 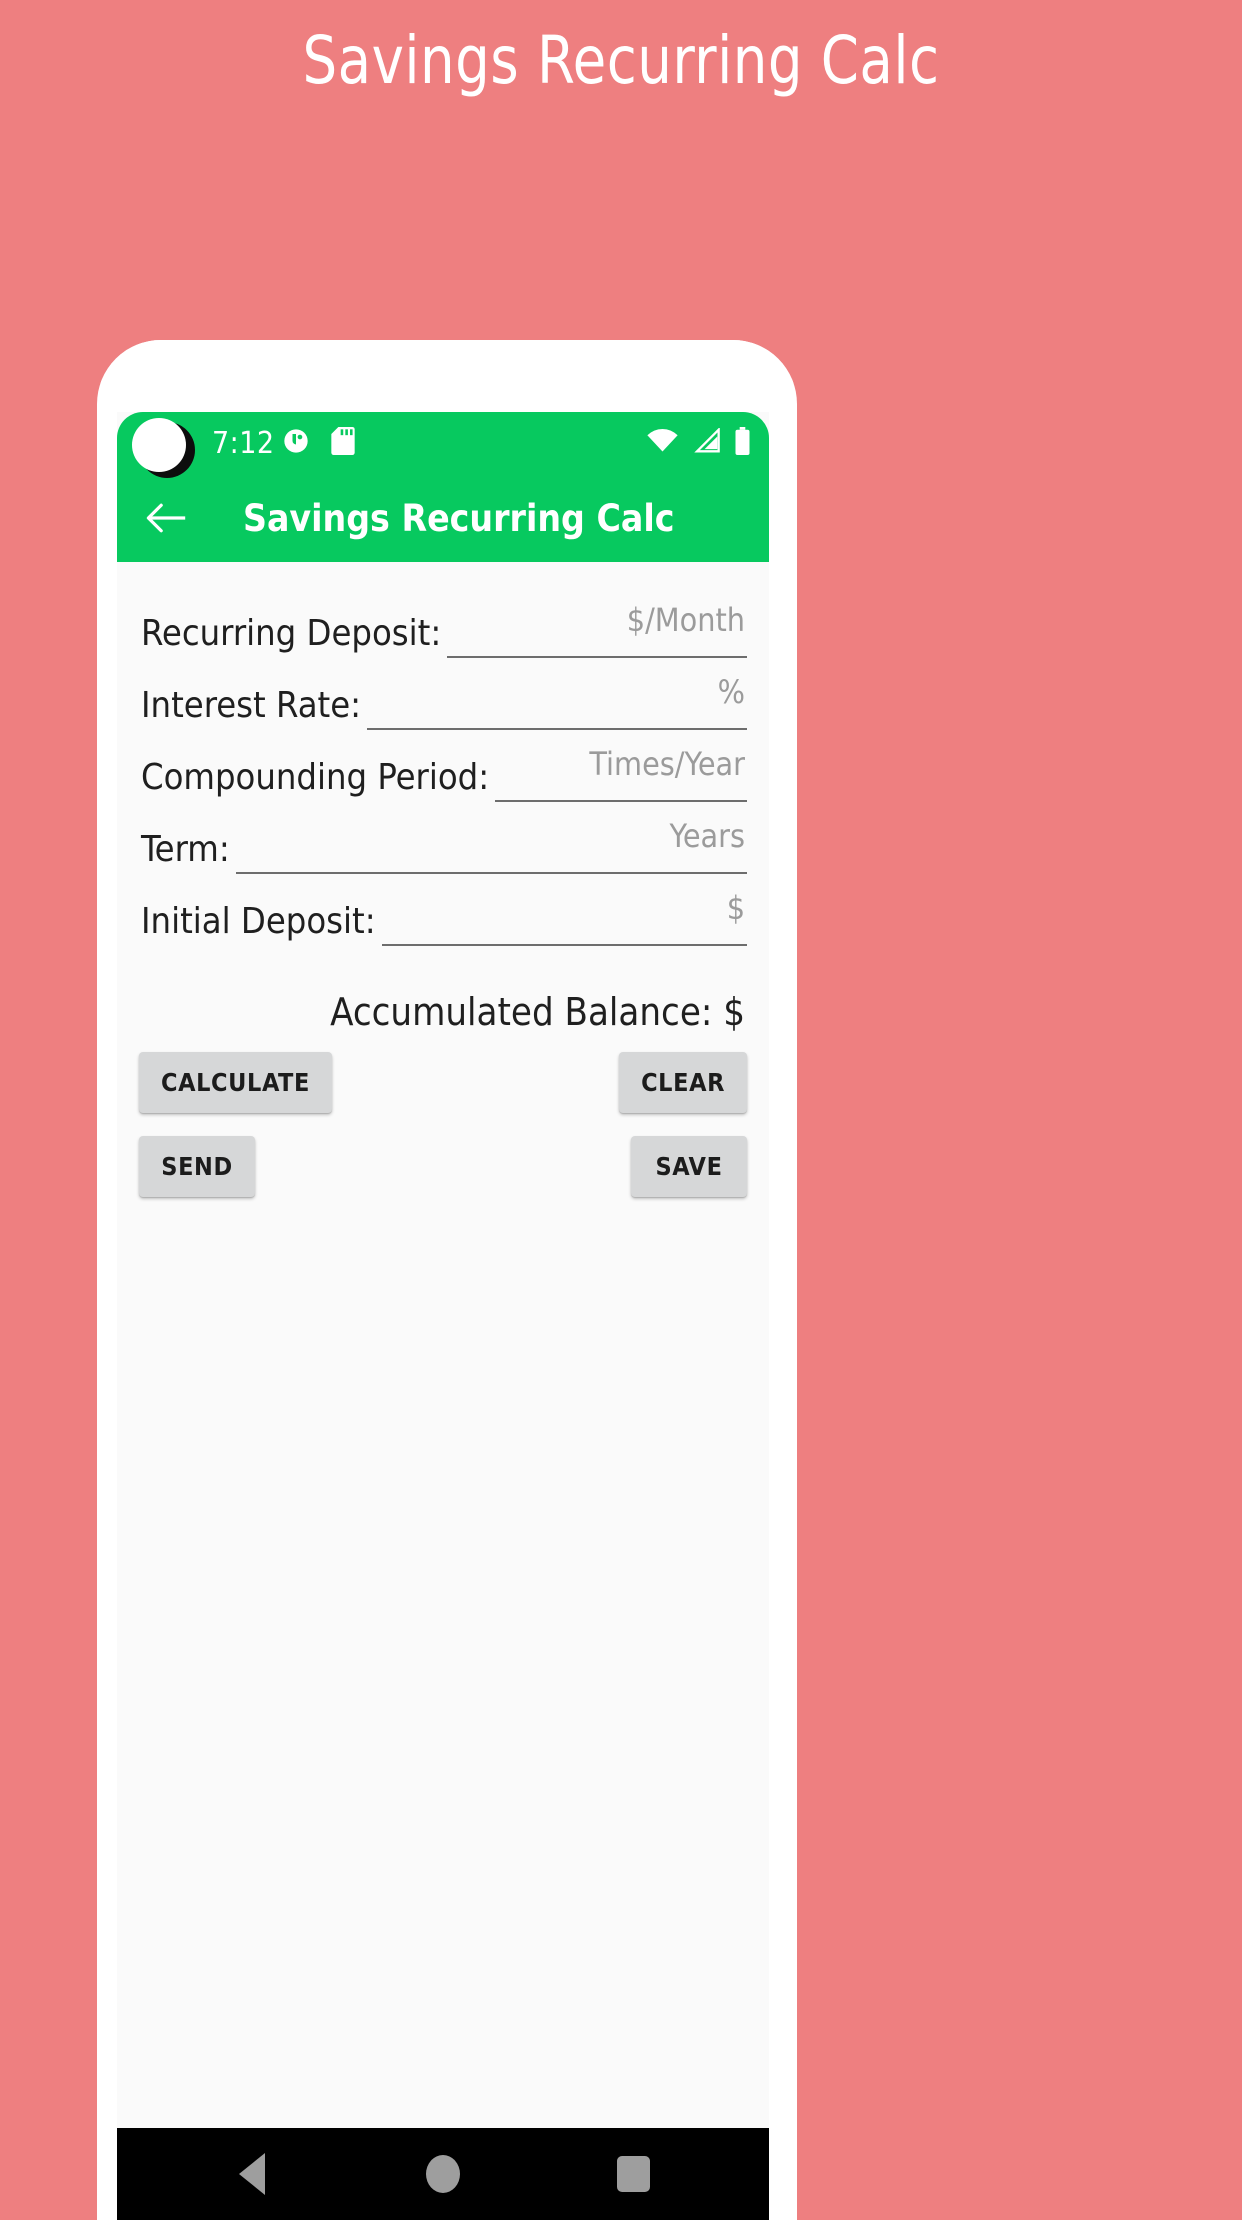 What do you see at coordinates (443, 445) in the screenshot?
I see `status-bar: 7:12` at bounding box center [443, 445].